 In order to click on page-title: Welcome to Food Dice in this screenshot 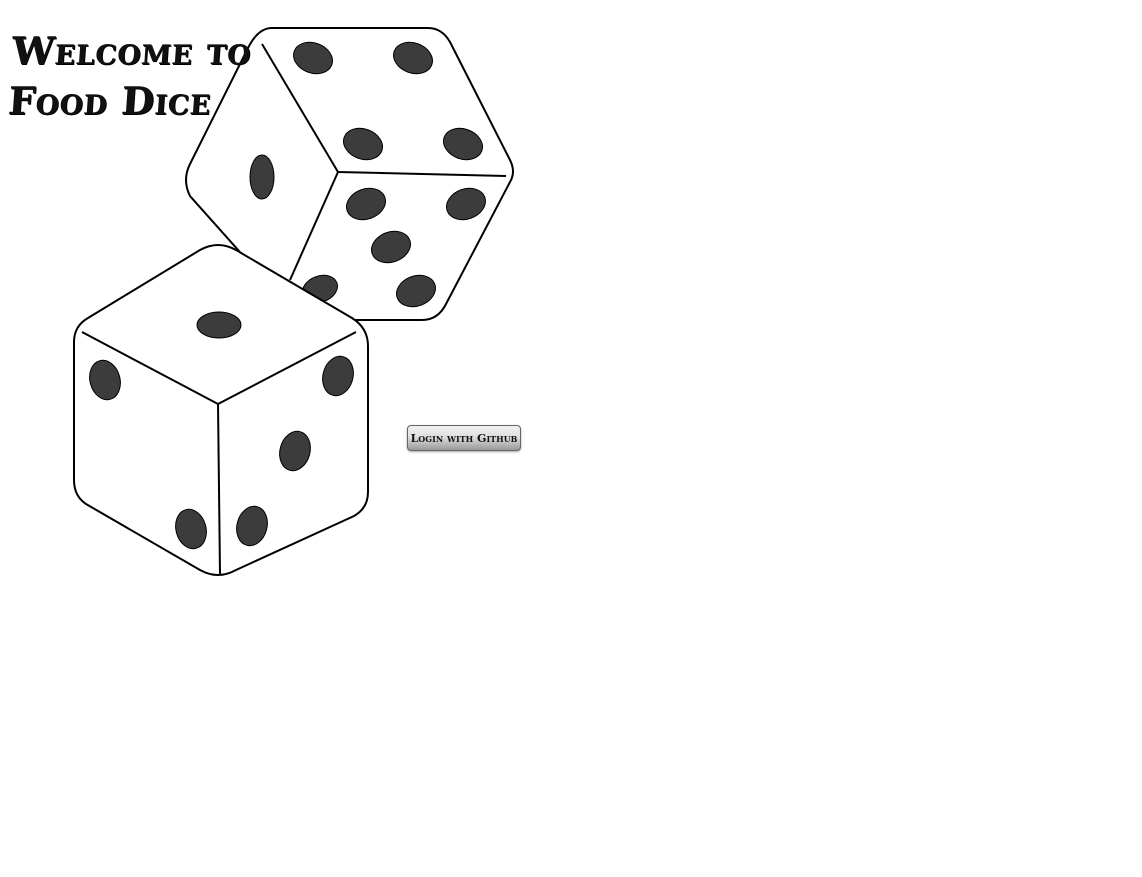, I will do `click(130, 76)`.